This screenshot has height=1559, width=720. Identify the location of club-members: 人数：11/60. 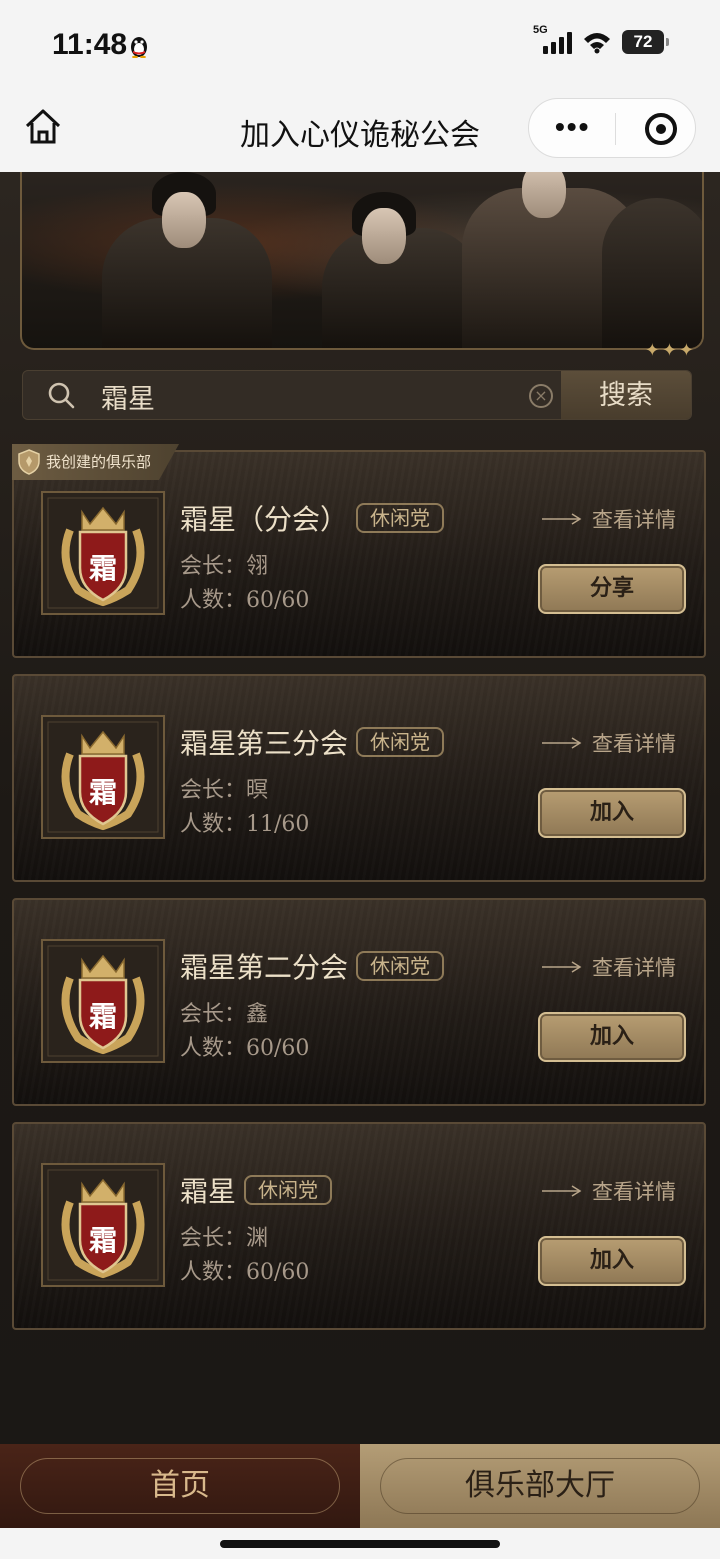
(245, 824).